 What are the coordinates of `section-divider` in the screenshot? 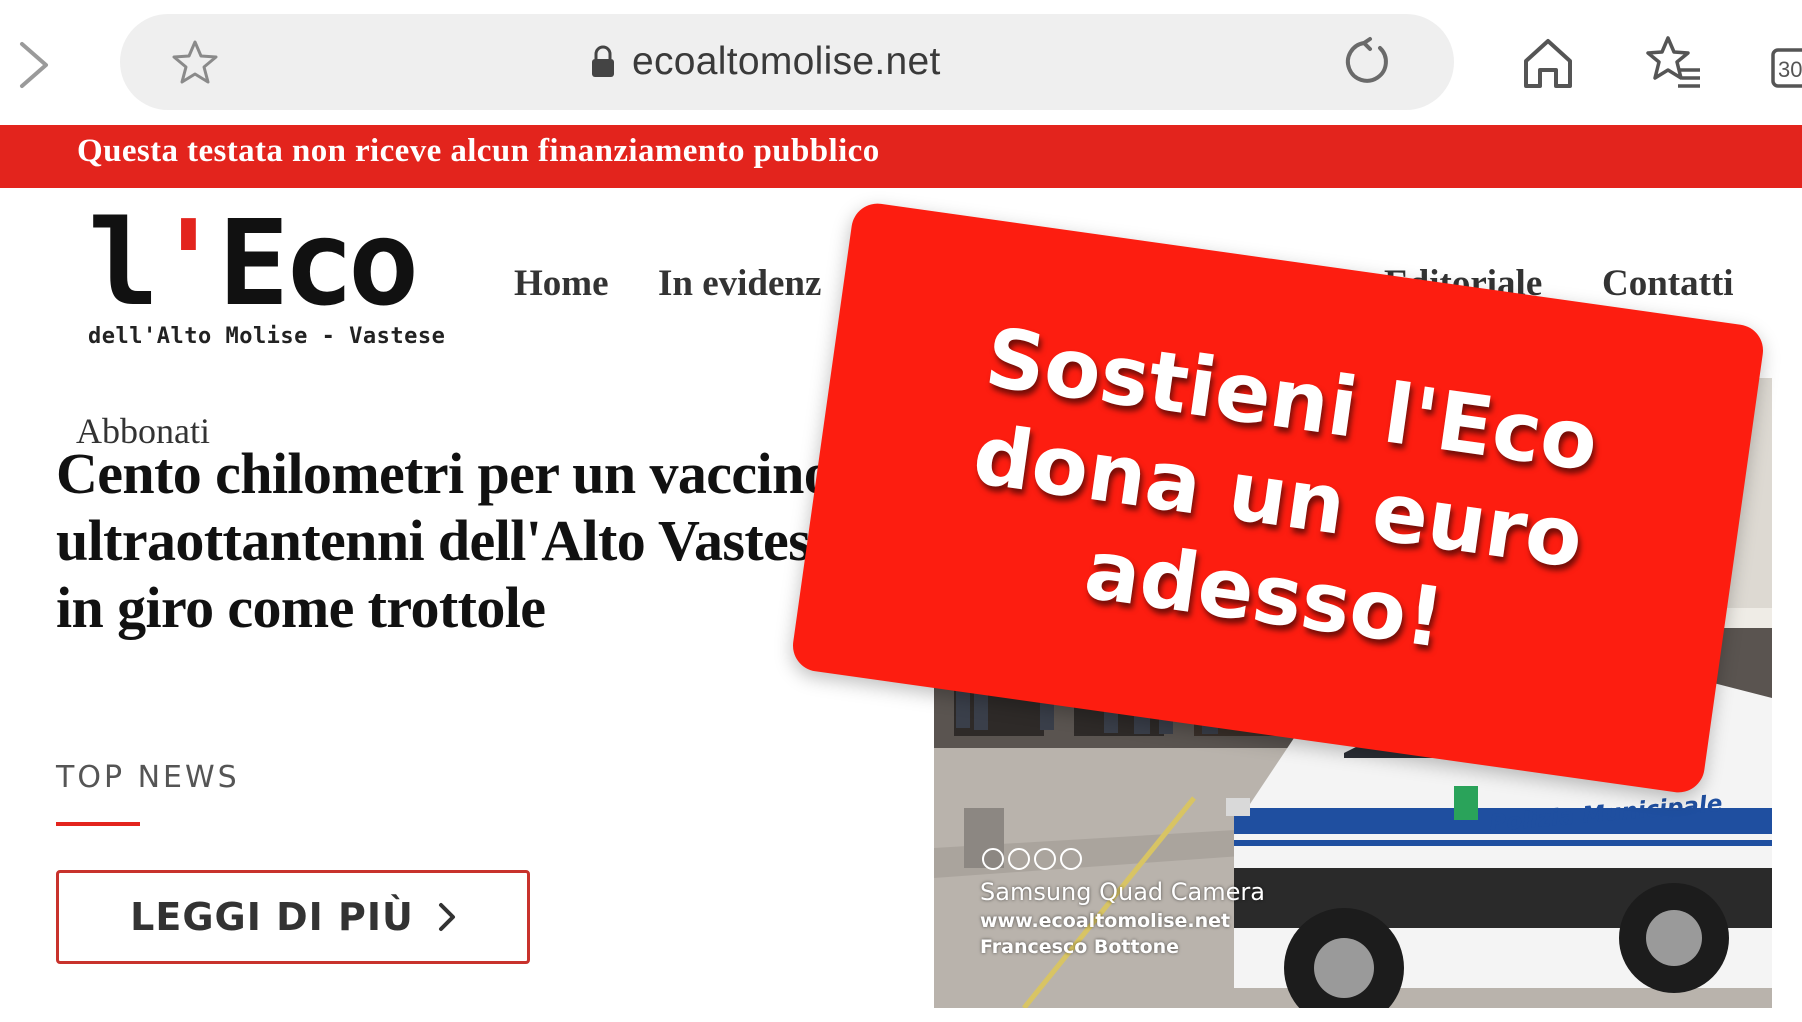 It's located at (98, 824).